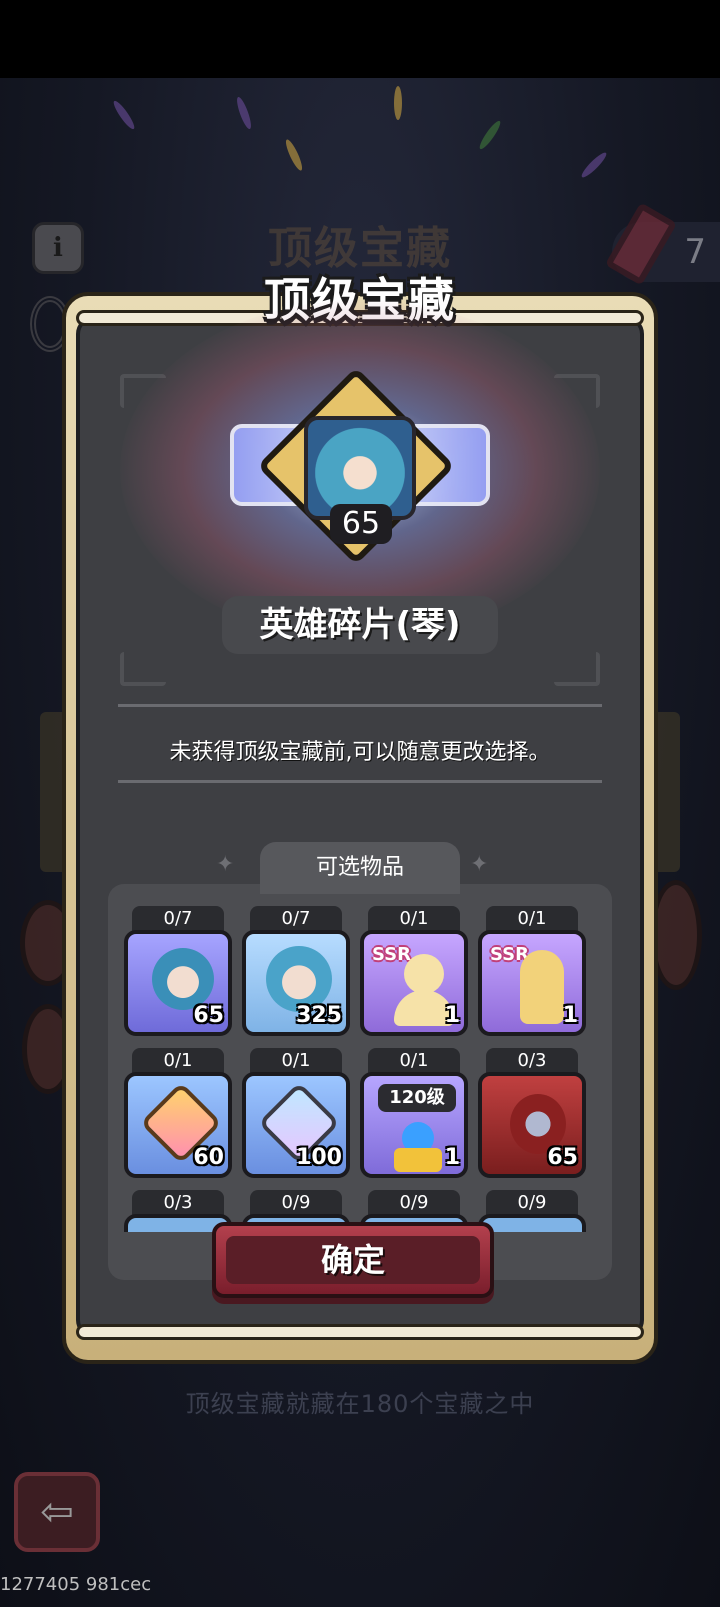 The image size is (720, 1607). I want to click on ssr-equipment-icon: SSR 1, so click(532, 983).